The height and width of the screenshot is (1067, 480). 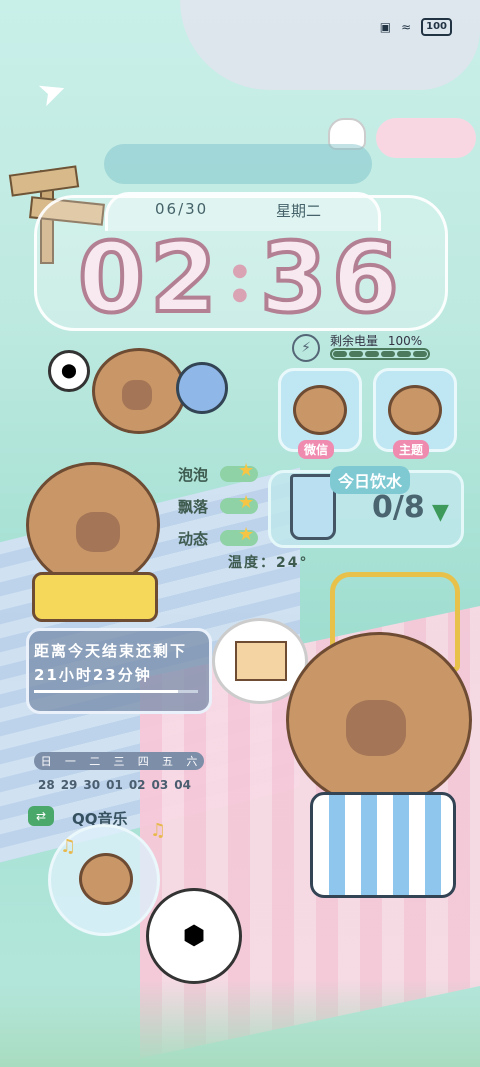 I want to click on battery-label-row: 剩余电量 100%, so click(x=376, y=340).